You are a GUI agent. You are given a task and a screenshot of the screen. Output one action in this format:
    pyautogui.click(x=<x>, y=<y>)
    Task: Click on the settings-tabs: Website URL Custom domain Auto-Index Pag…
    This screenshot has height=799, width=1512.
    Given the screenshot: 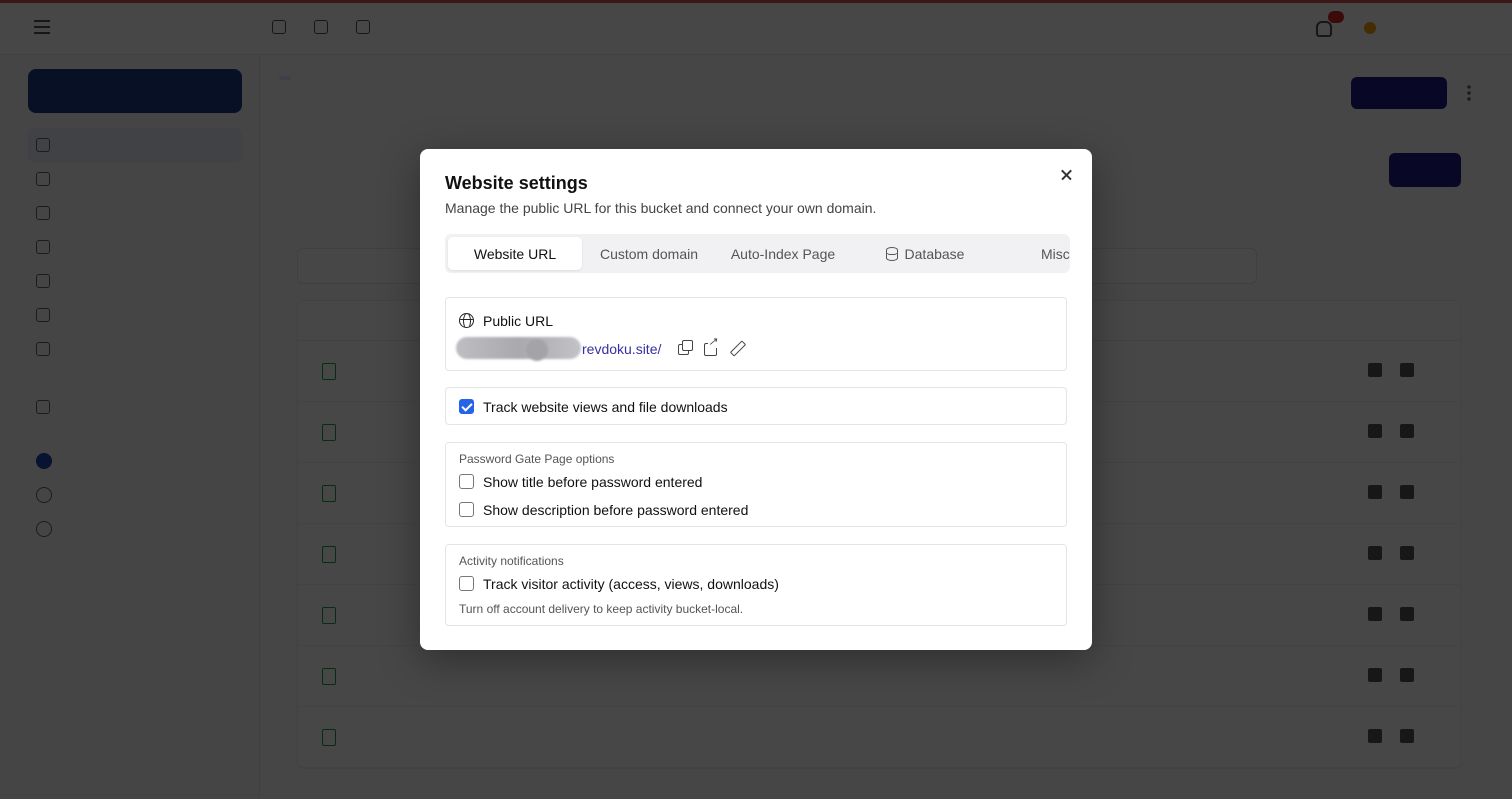 What is the action you would take?
    pyautogui.click(x=757, y=253)
    